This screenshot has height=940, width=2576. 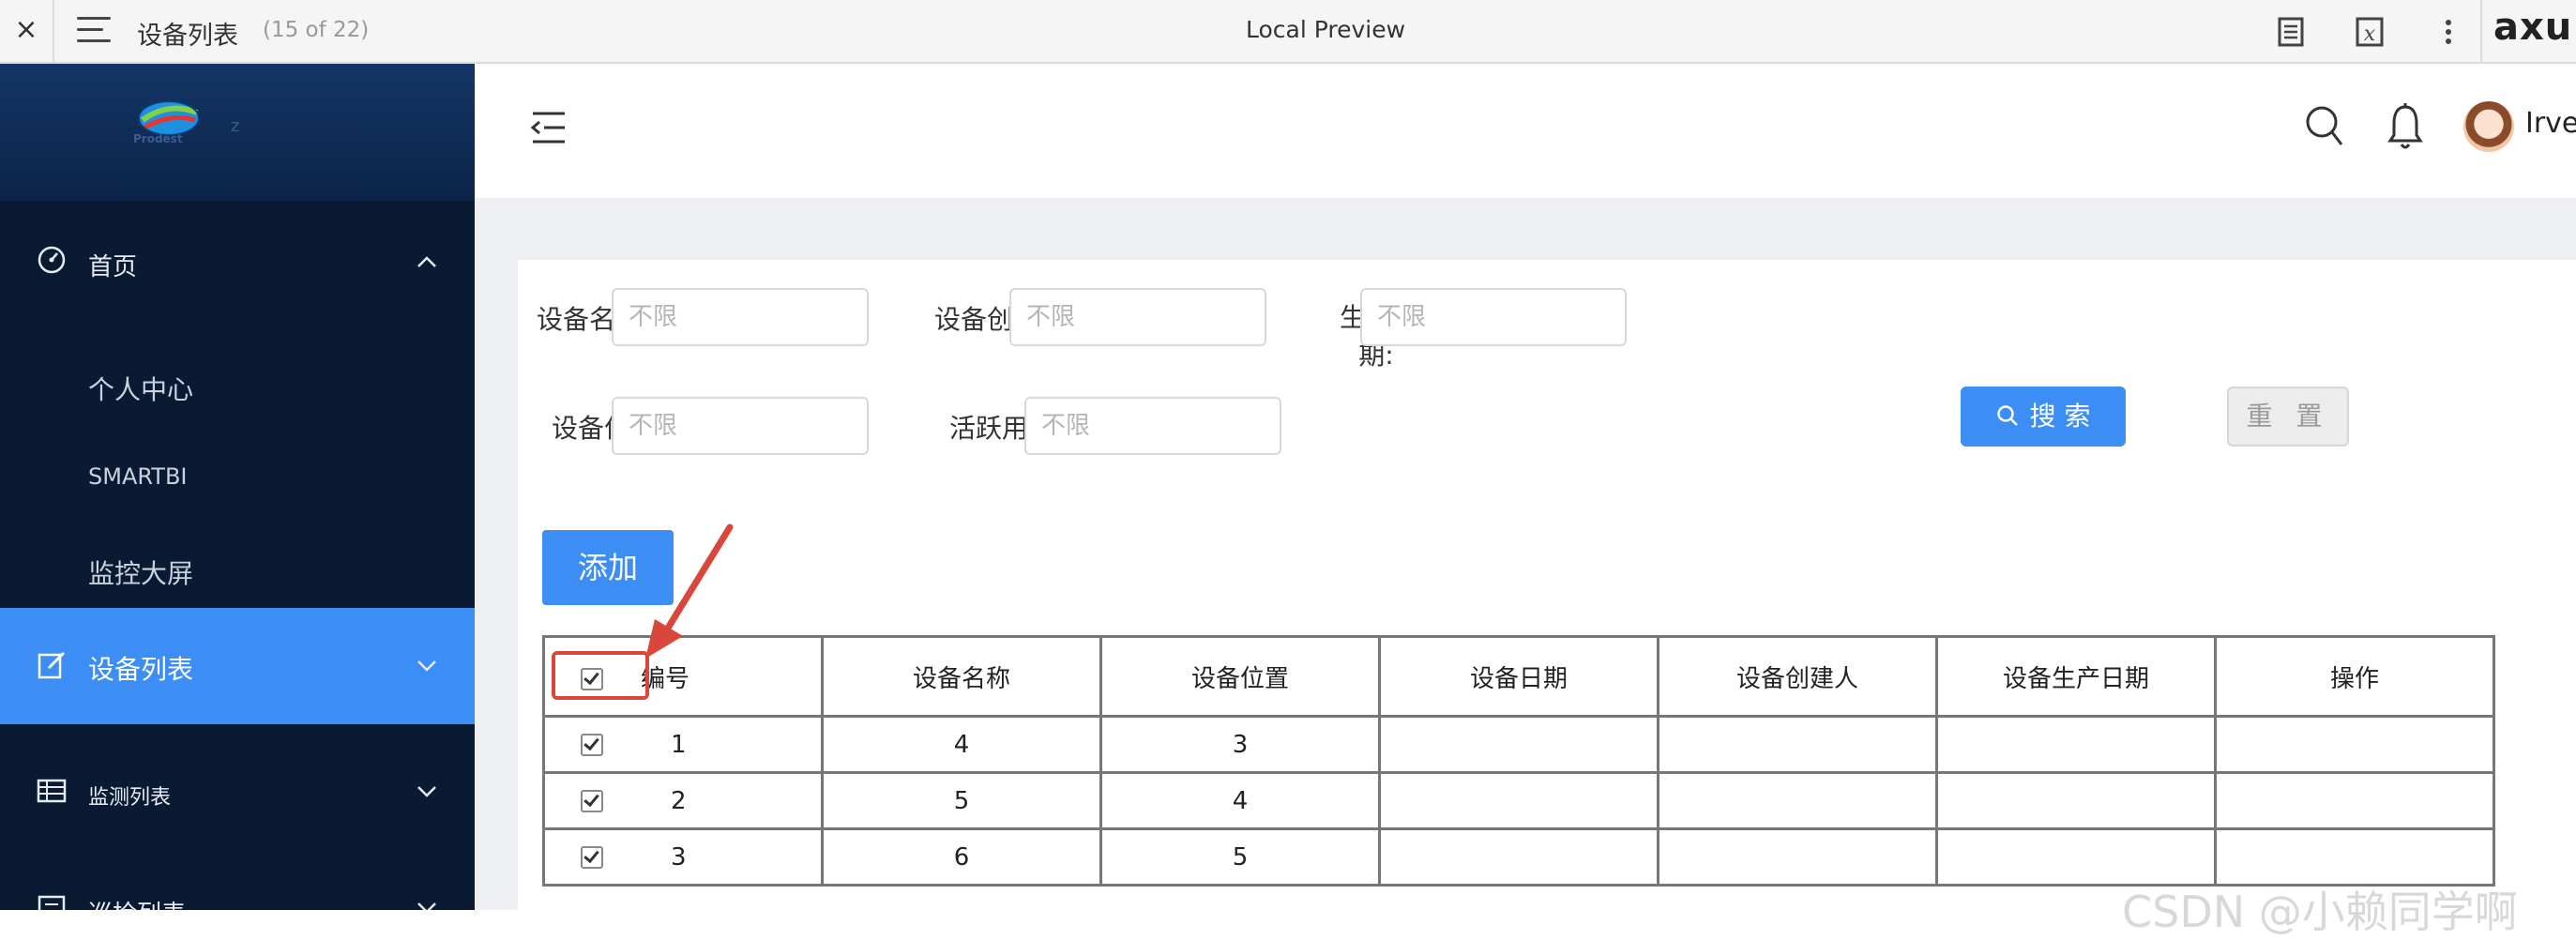 I want to click on notes-icon, so click(x=2290, y=32).